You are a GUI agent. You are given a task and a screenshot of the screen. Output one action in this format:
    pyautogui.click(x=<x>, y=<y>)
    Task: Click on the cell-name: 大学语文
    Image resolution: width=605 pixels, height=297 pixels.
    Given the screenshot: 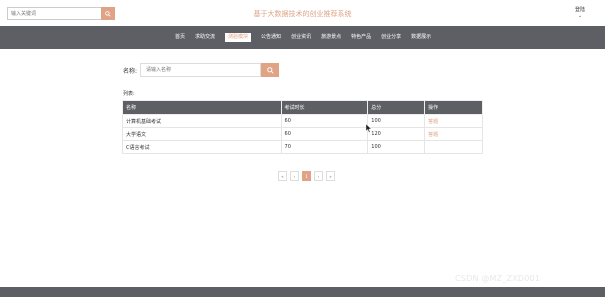 What is the action you would take?
    pyautogui.click(x=202, y=134)
    